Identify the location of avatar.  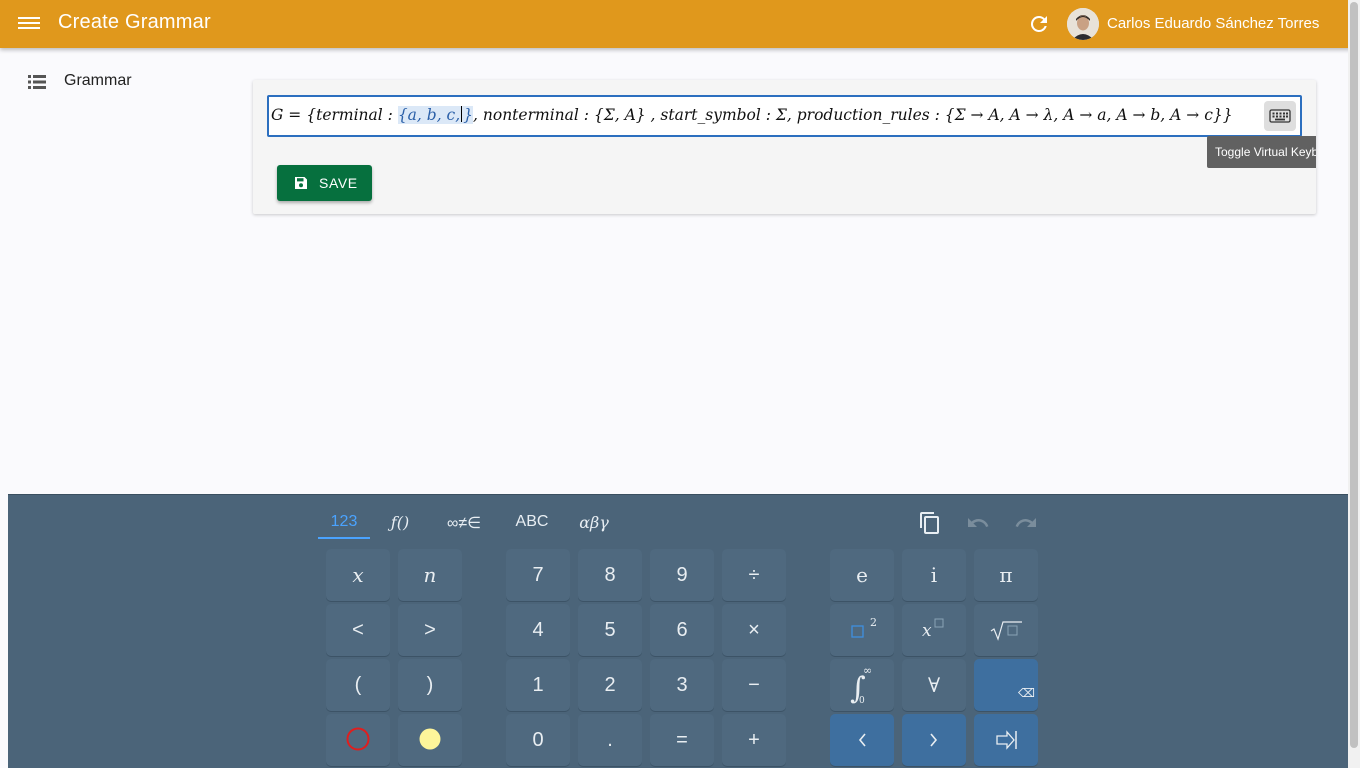
(1083, 24).